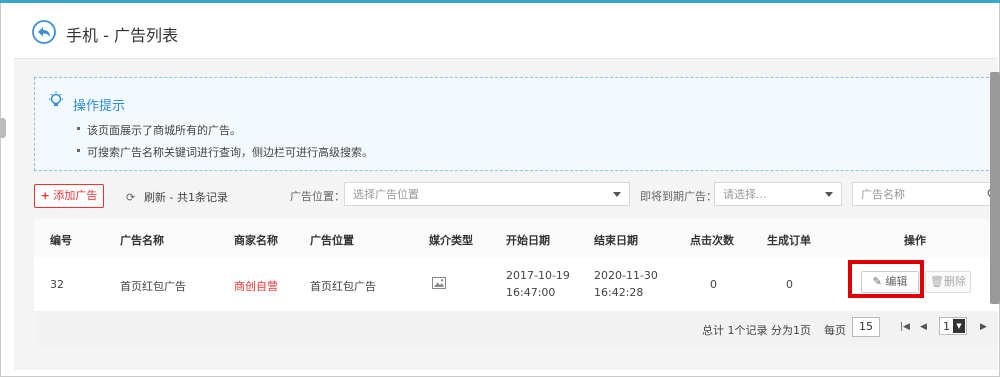  I want to click on add-ad-button: + 添加广告, so click(69, 196).